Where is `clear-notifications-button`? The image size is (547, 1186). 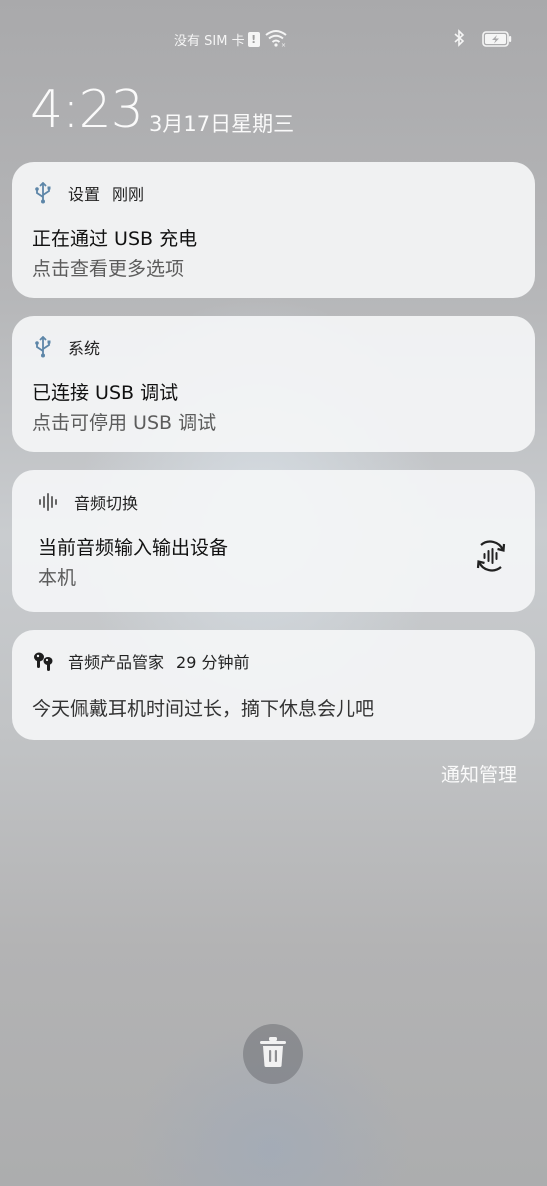
clear-notifications-button is located at coordinates (273, 1054).